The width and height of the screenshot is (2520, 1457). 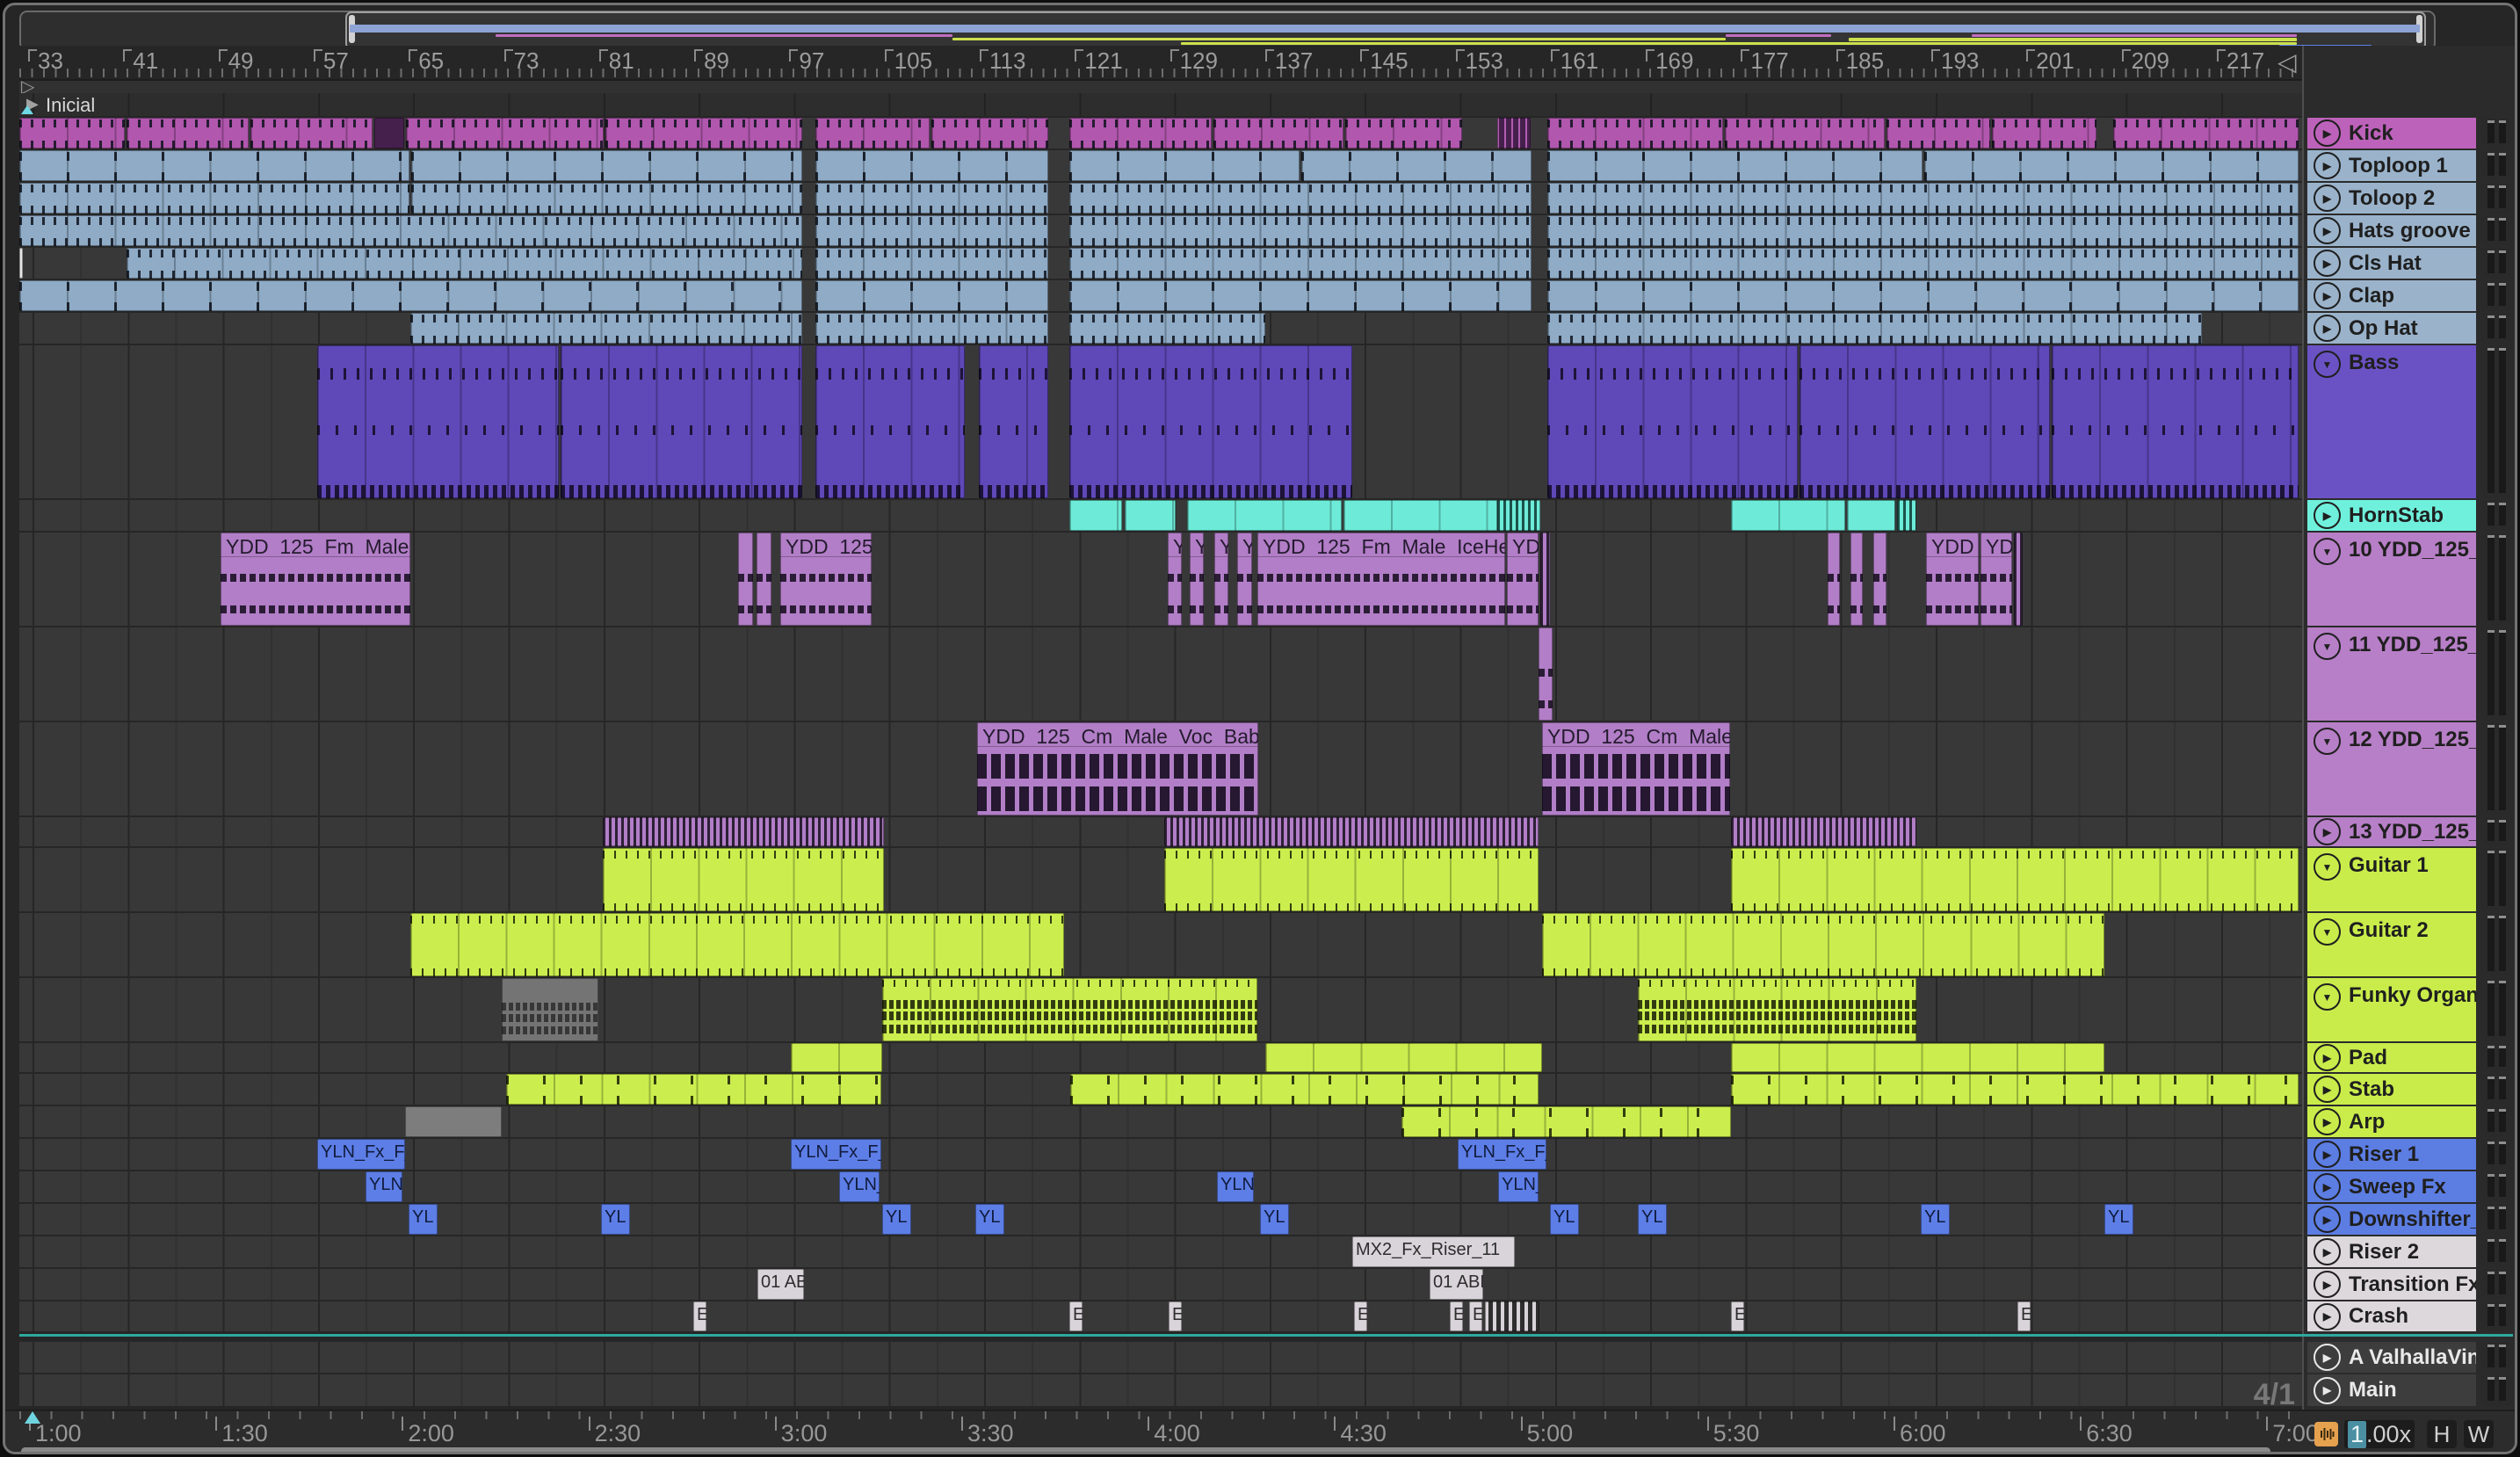 I want to click on horizontal-scrollbar, so click(x=1145, y=1449).